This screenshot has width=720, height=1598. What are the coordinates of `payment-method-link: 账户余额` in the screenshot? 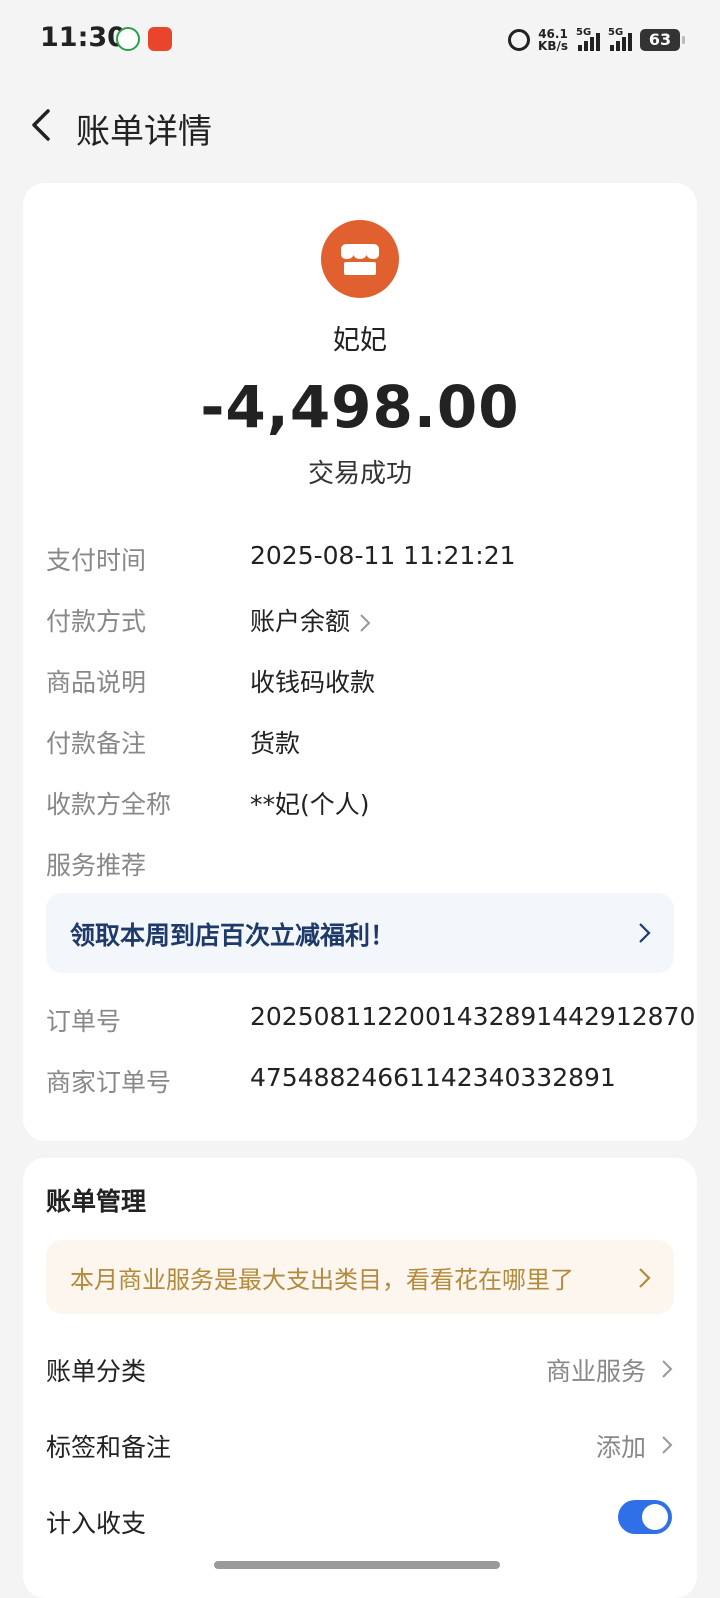 It's located at (311, 620).